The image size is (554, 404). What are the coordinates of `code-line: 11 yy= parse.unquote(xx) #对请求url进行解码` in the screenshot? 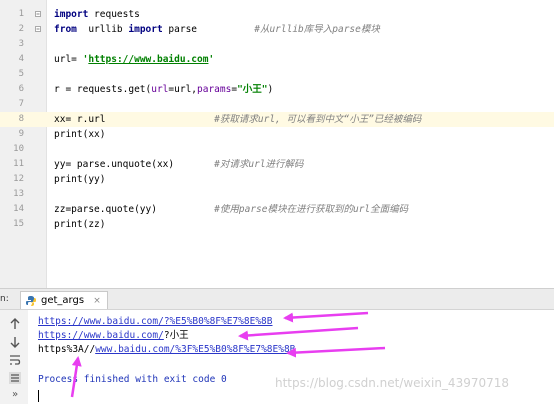 It's located at (277, 164).